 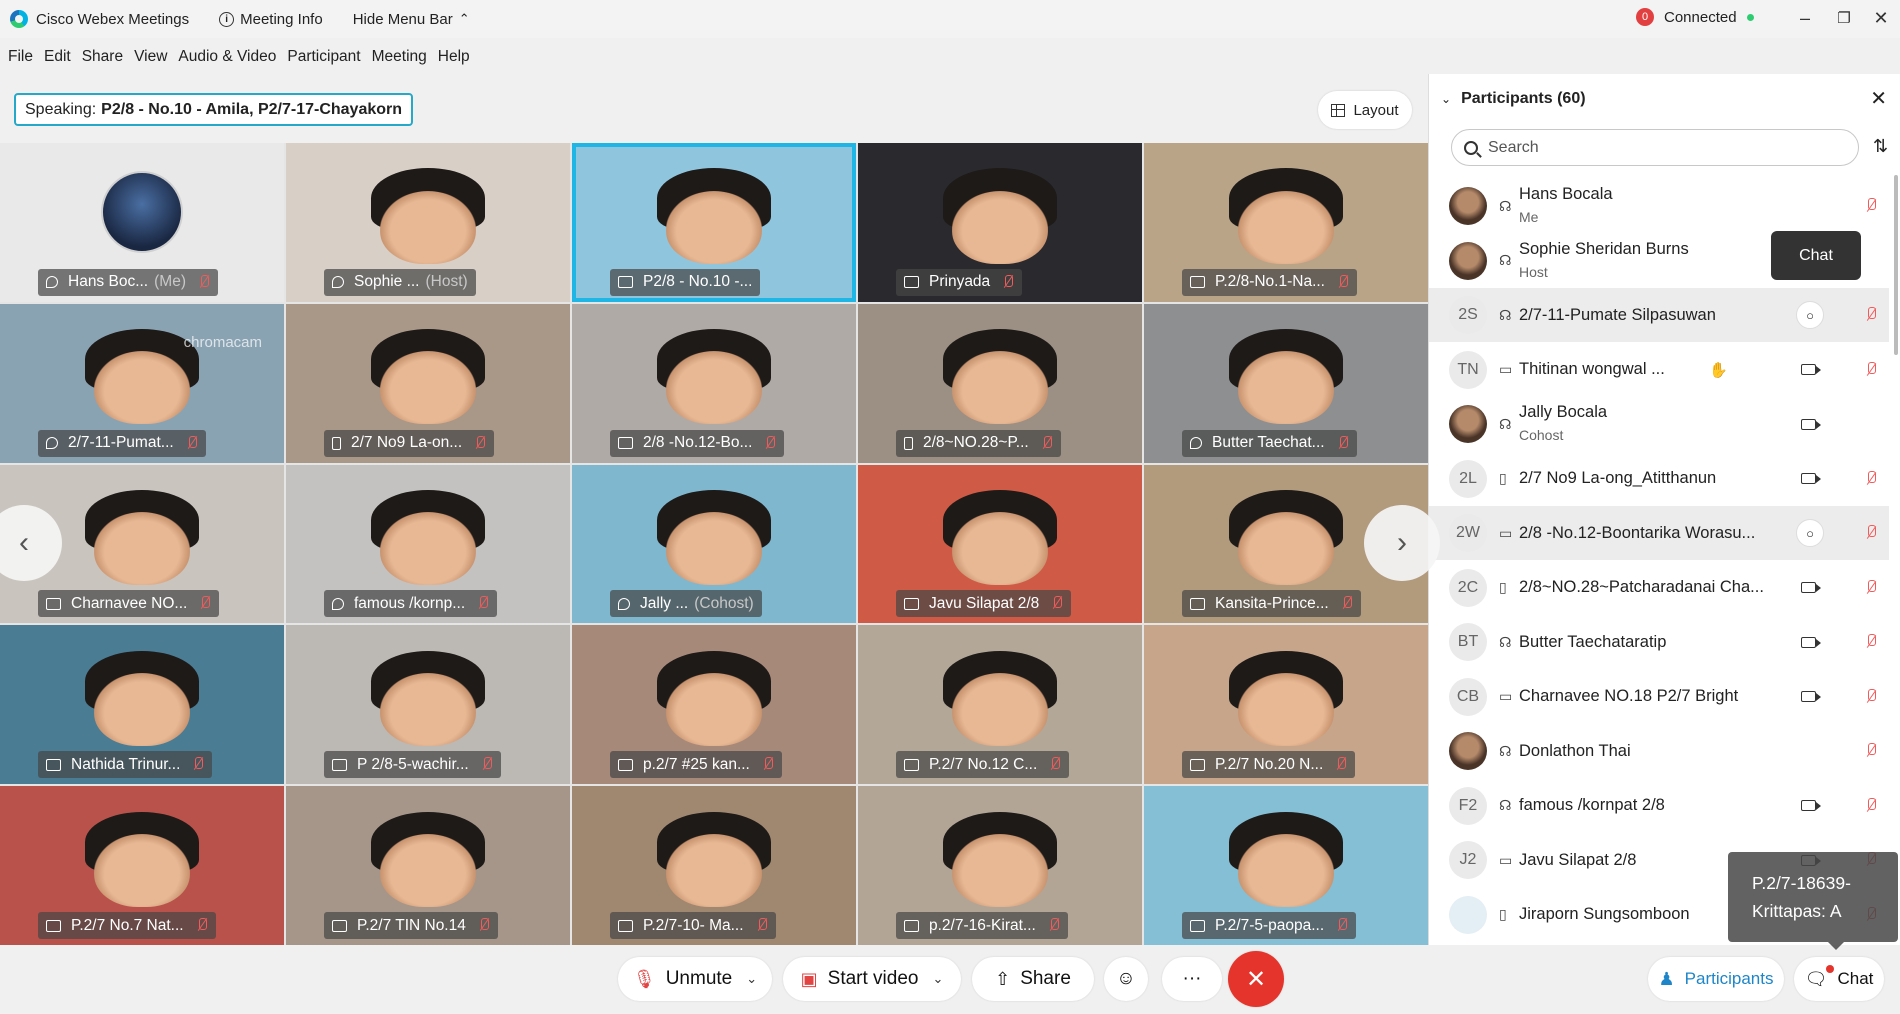 What do you see at coordinates (142, 222) in the screenshot?
I see `video-tile: Hans Boc... (Me)` at bounding box center [142, 222].